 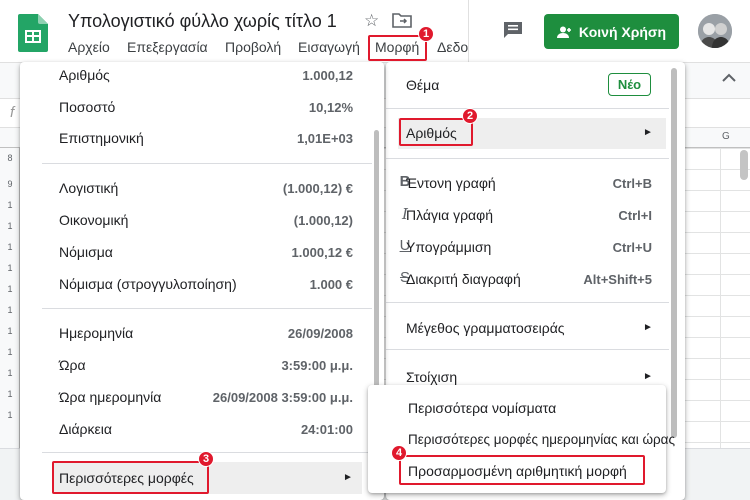 I want to click on sheet-scrollbar, so click(x=744, y=165).